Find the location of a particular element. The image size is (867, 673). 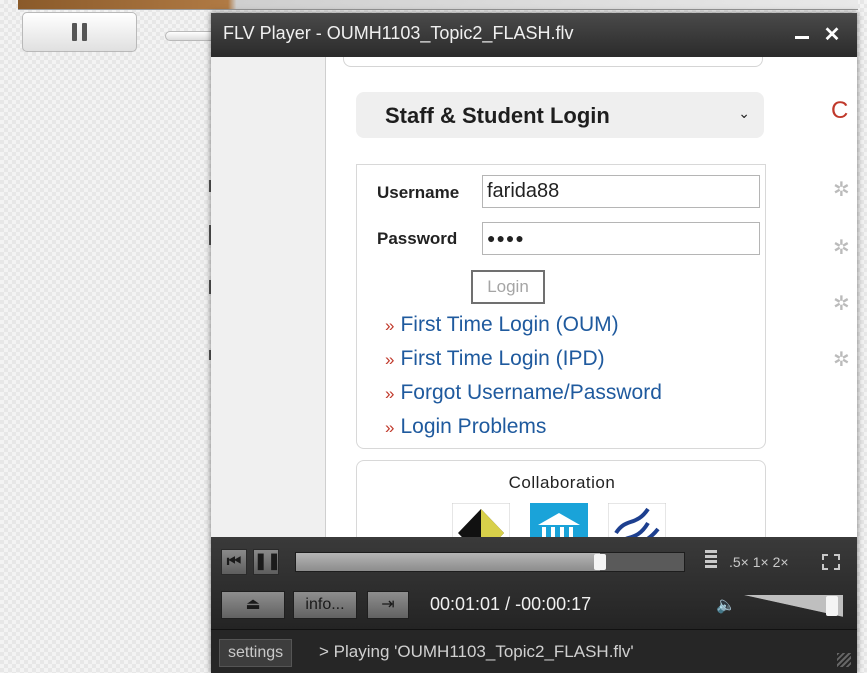

link-forgot-password: » Forgot Username/Password is located at coordinates (523, 393).